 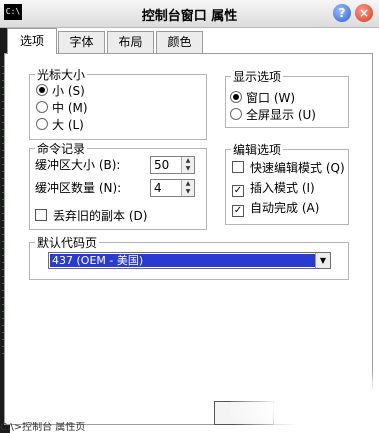 I want to click on insert-mode-checkbox: ✓, so click(x=238, y=191).